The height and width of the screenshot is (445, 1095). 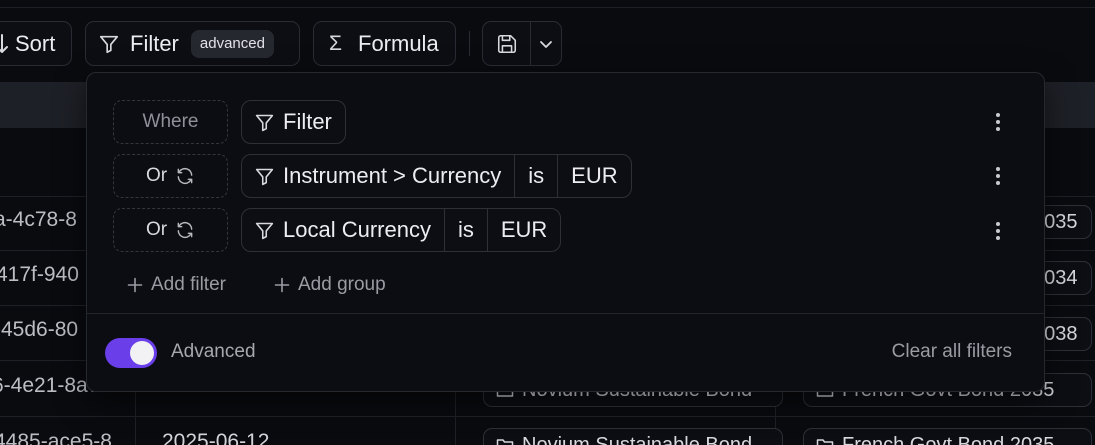 I want to click on toolbar-top-divider, so click(x=547, y=7).